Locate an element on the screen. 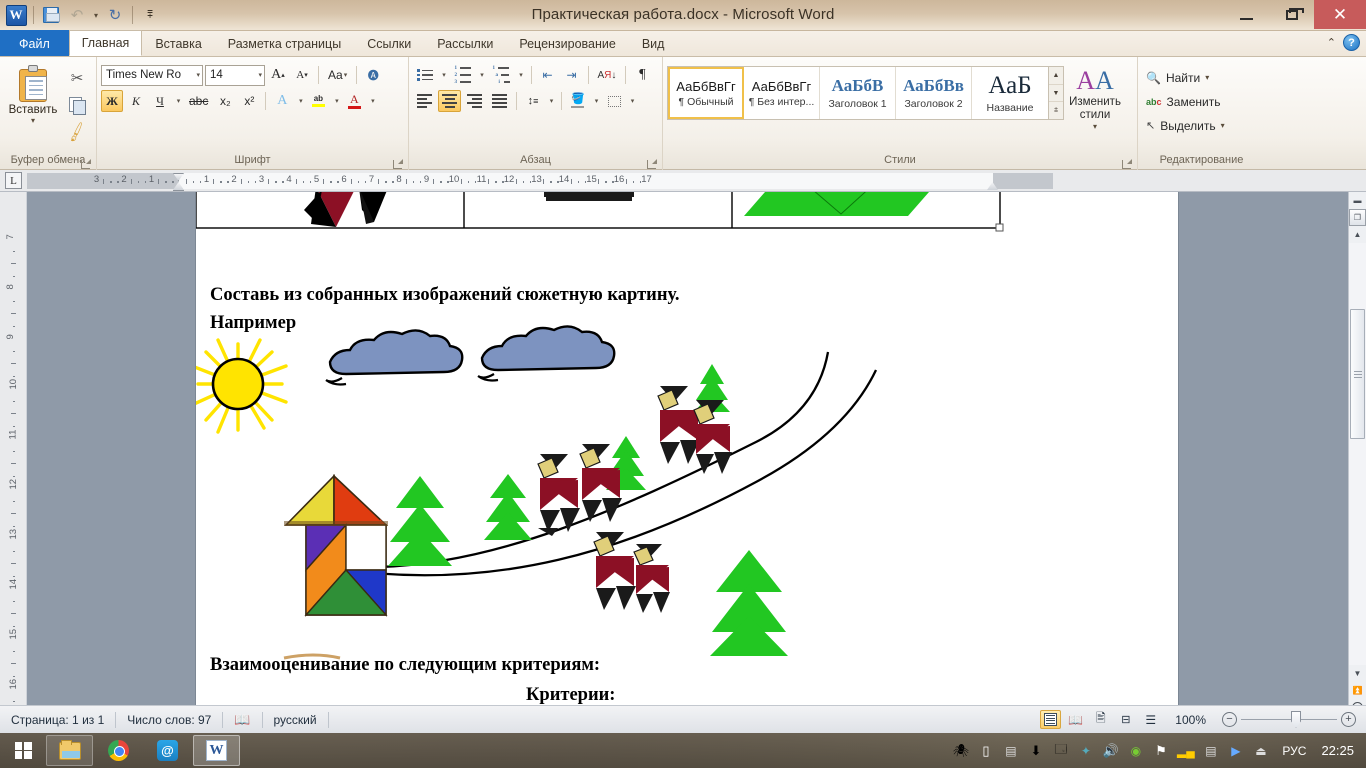  paste-dropdown-icon: ▾ is located at coordinates (33, 120).